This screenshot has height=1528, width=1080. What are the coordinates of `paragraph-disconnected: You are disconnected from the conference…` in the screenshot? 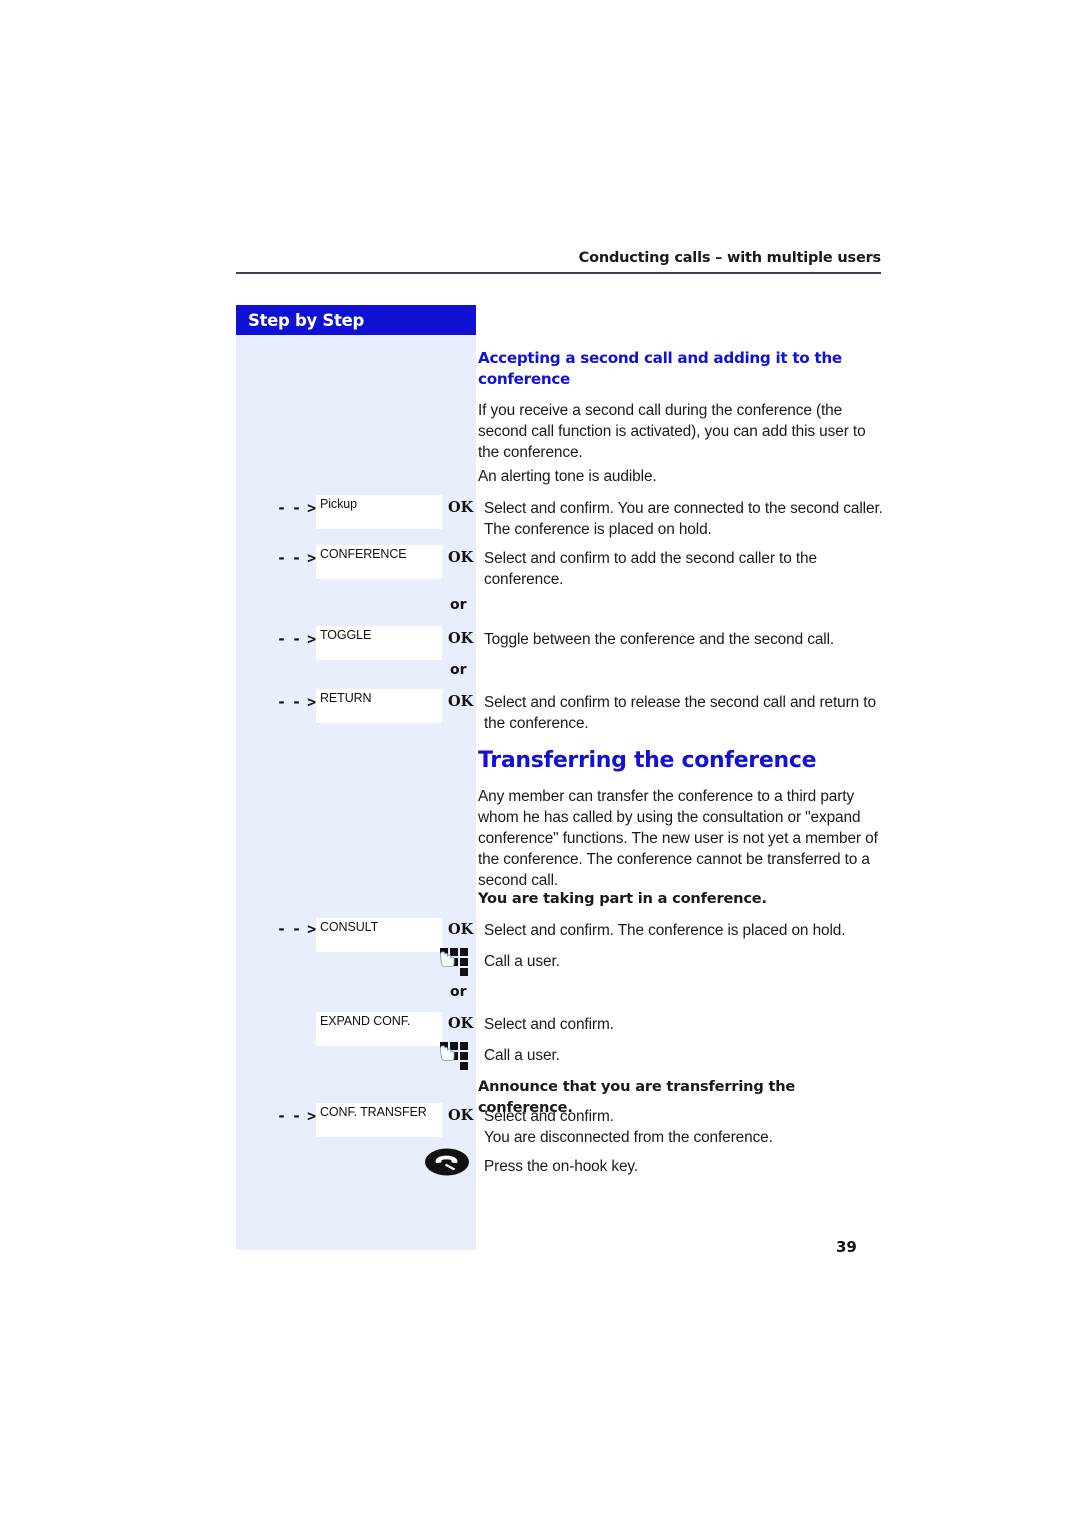 It's located at (628, 1137).